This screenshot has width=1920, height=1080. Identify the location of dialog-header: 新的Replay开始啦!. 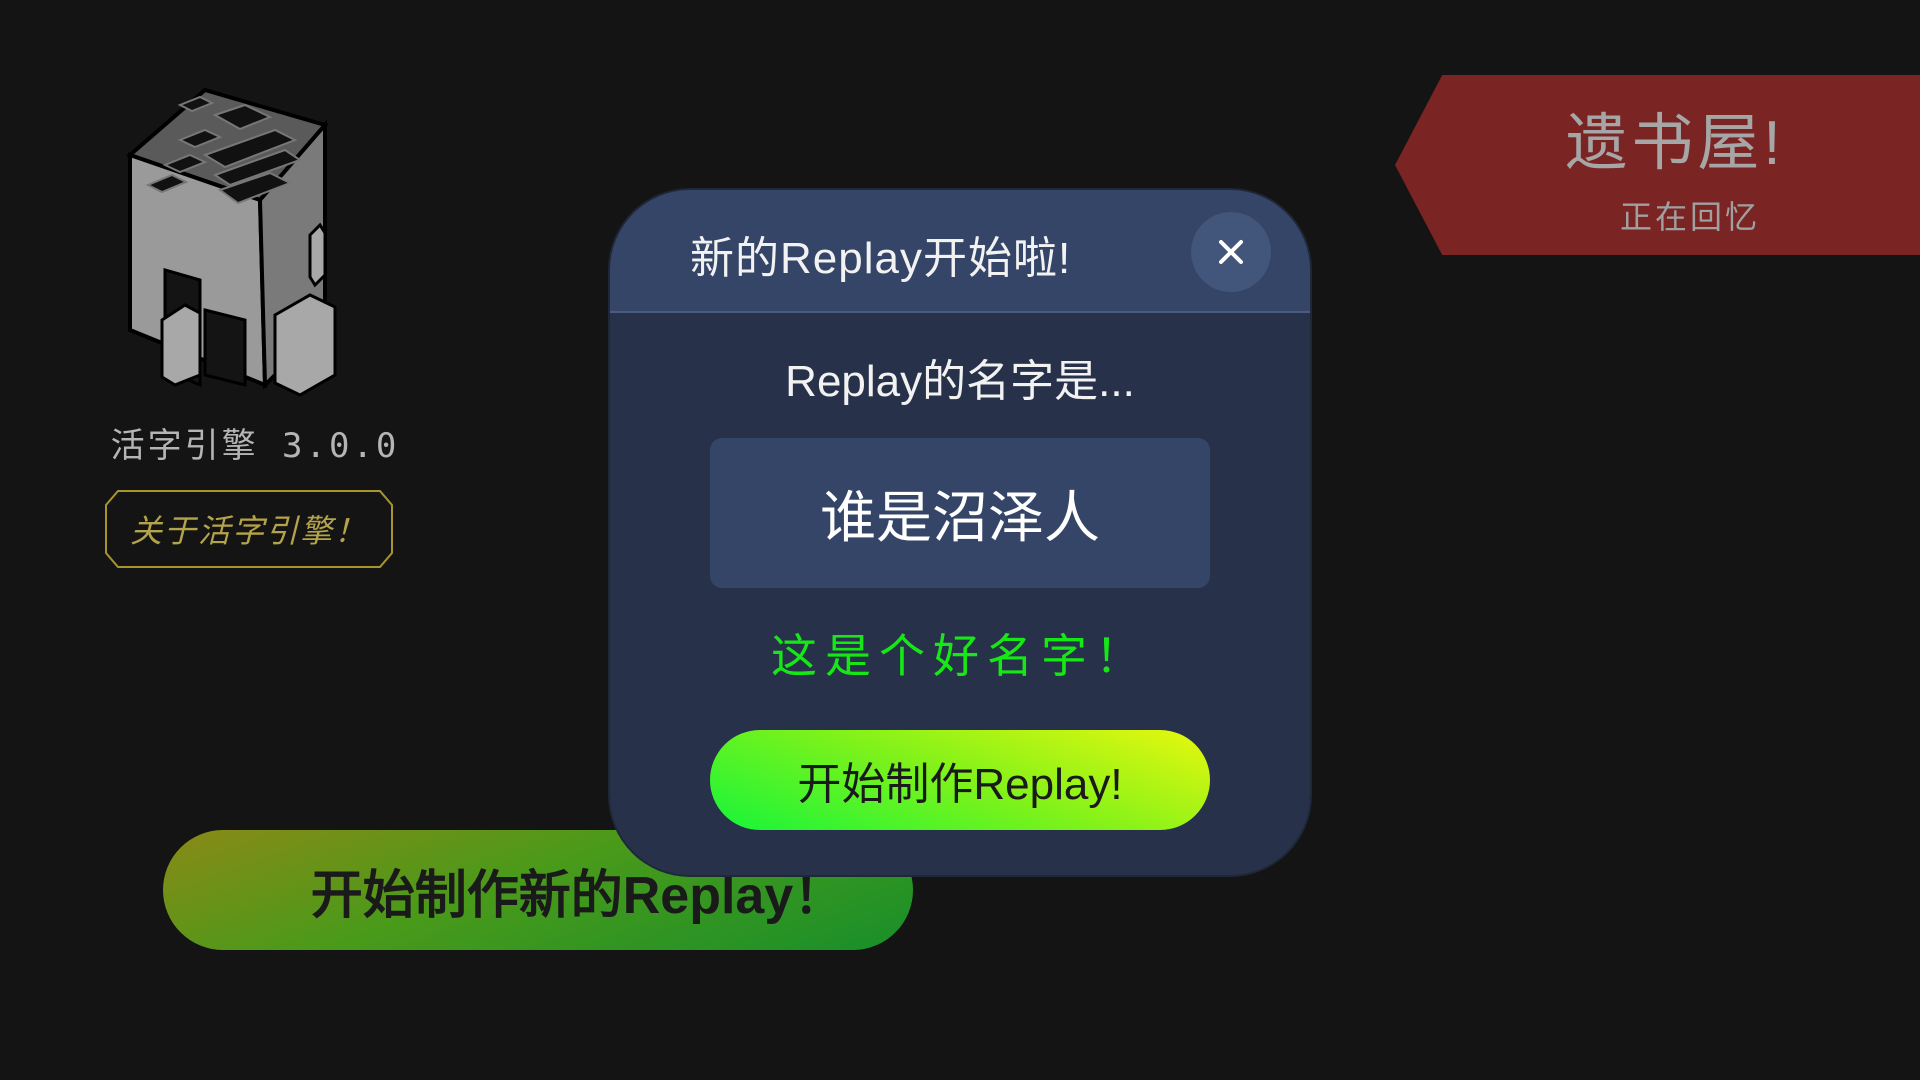
(960, 251).